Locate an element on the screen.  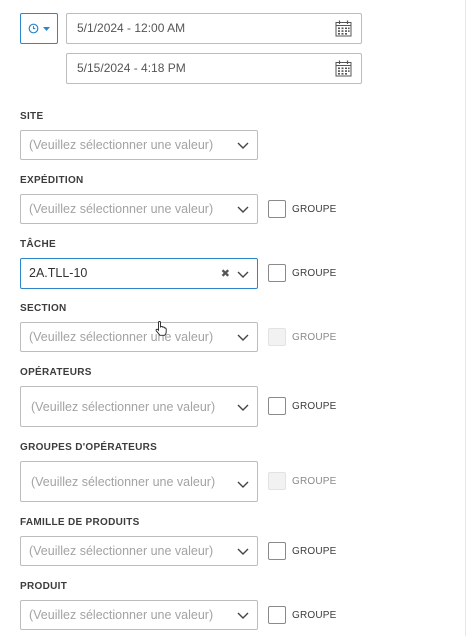
section-dropdown: (Veuillez sélectionner une valeur) is located at coordinates (139, 337).